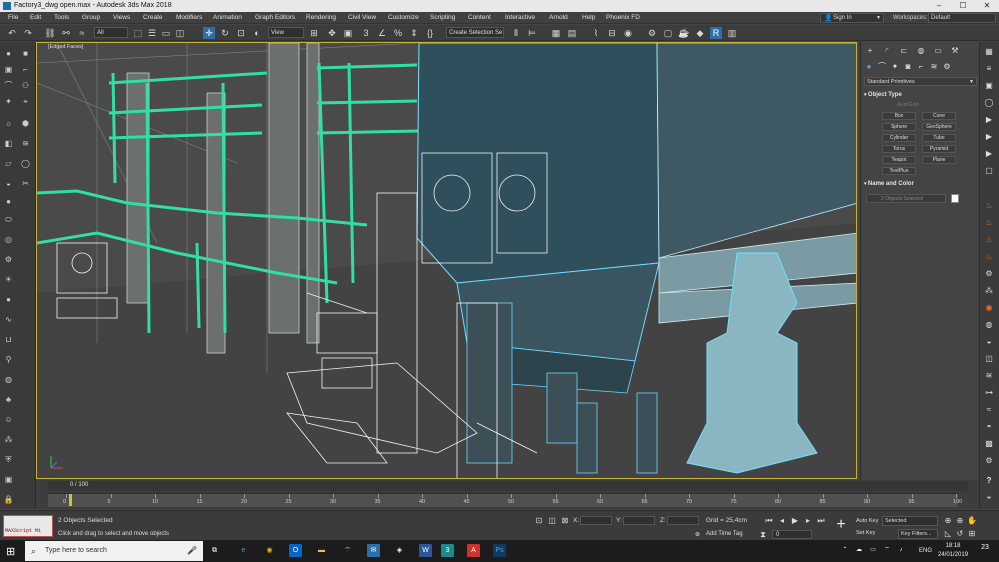 The height and width of the screenshot is (562, 999). Describe the element at coordinates (8, 459) in the screenshot. I see `shield-icon: ⛨` at that location.